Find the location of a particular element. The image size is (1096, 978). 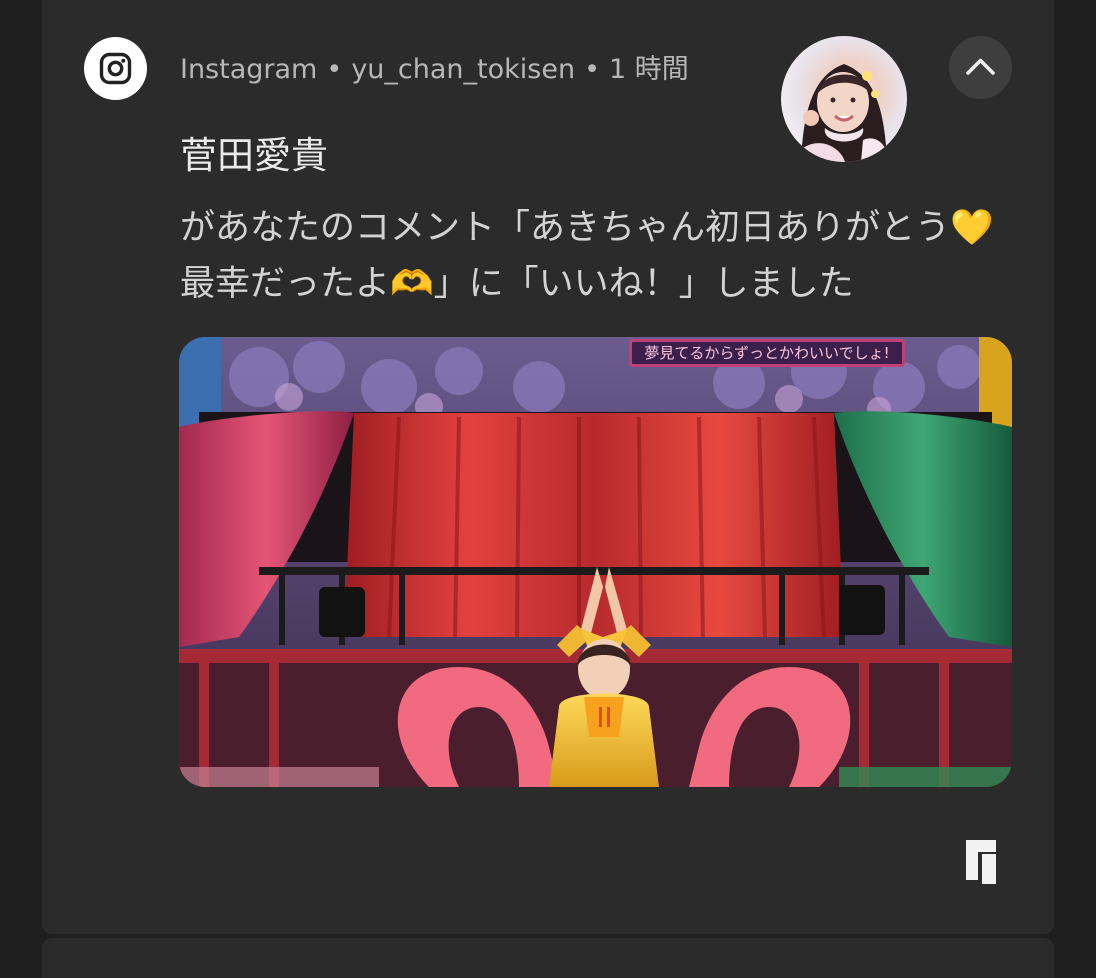

timestamp: 1 時間 is located at coordinates (649, 69).